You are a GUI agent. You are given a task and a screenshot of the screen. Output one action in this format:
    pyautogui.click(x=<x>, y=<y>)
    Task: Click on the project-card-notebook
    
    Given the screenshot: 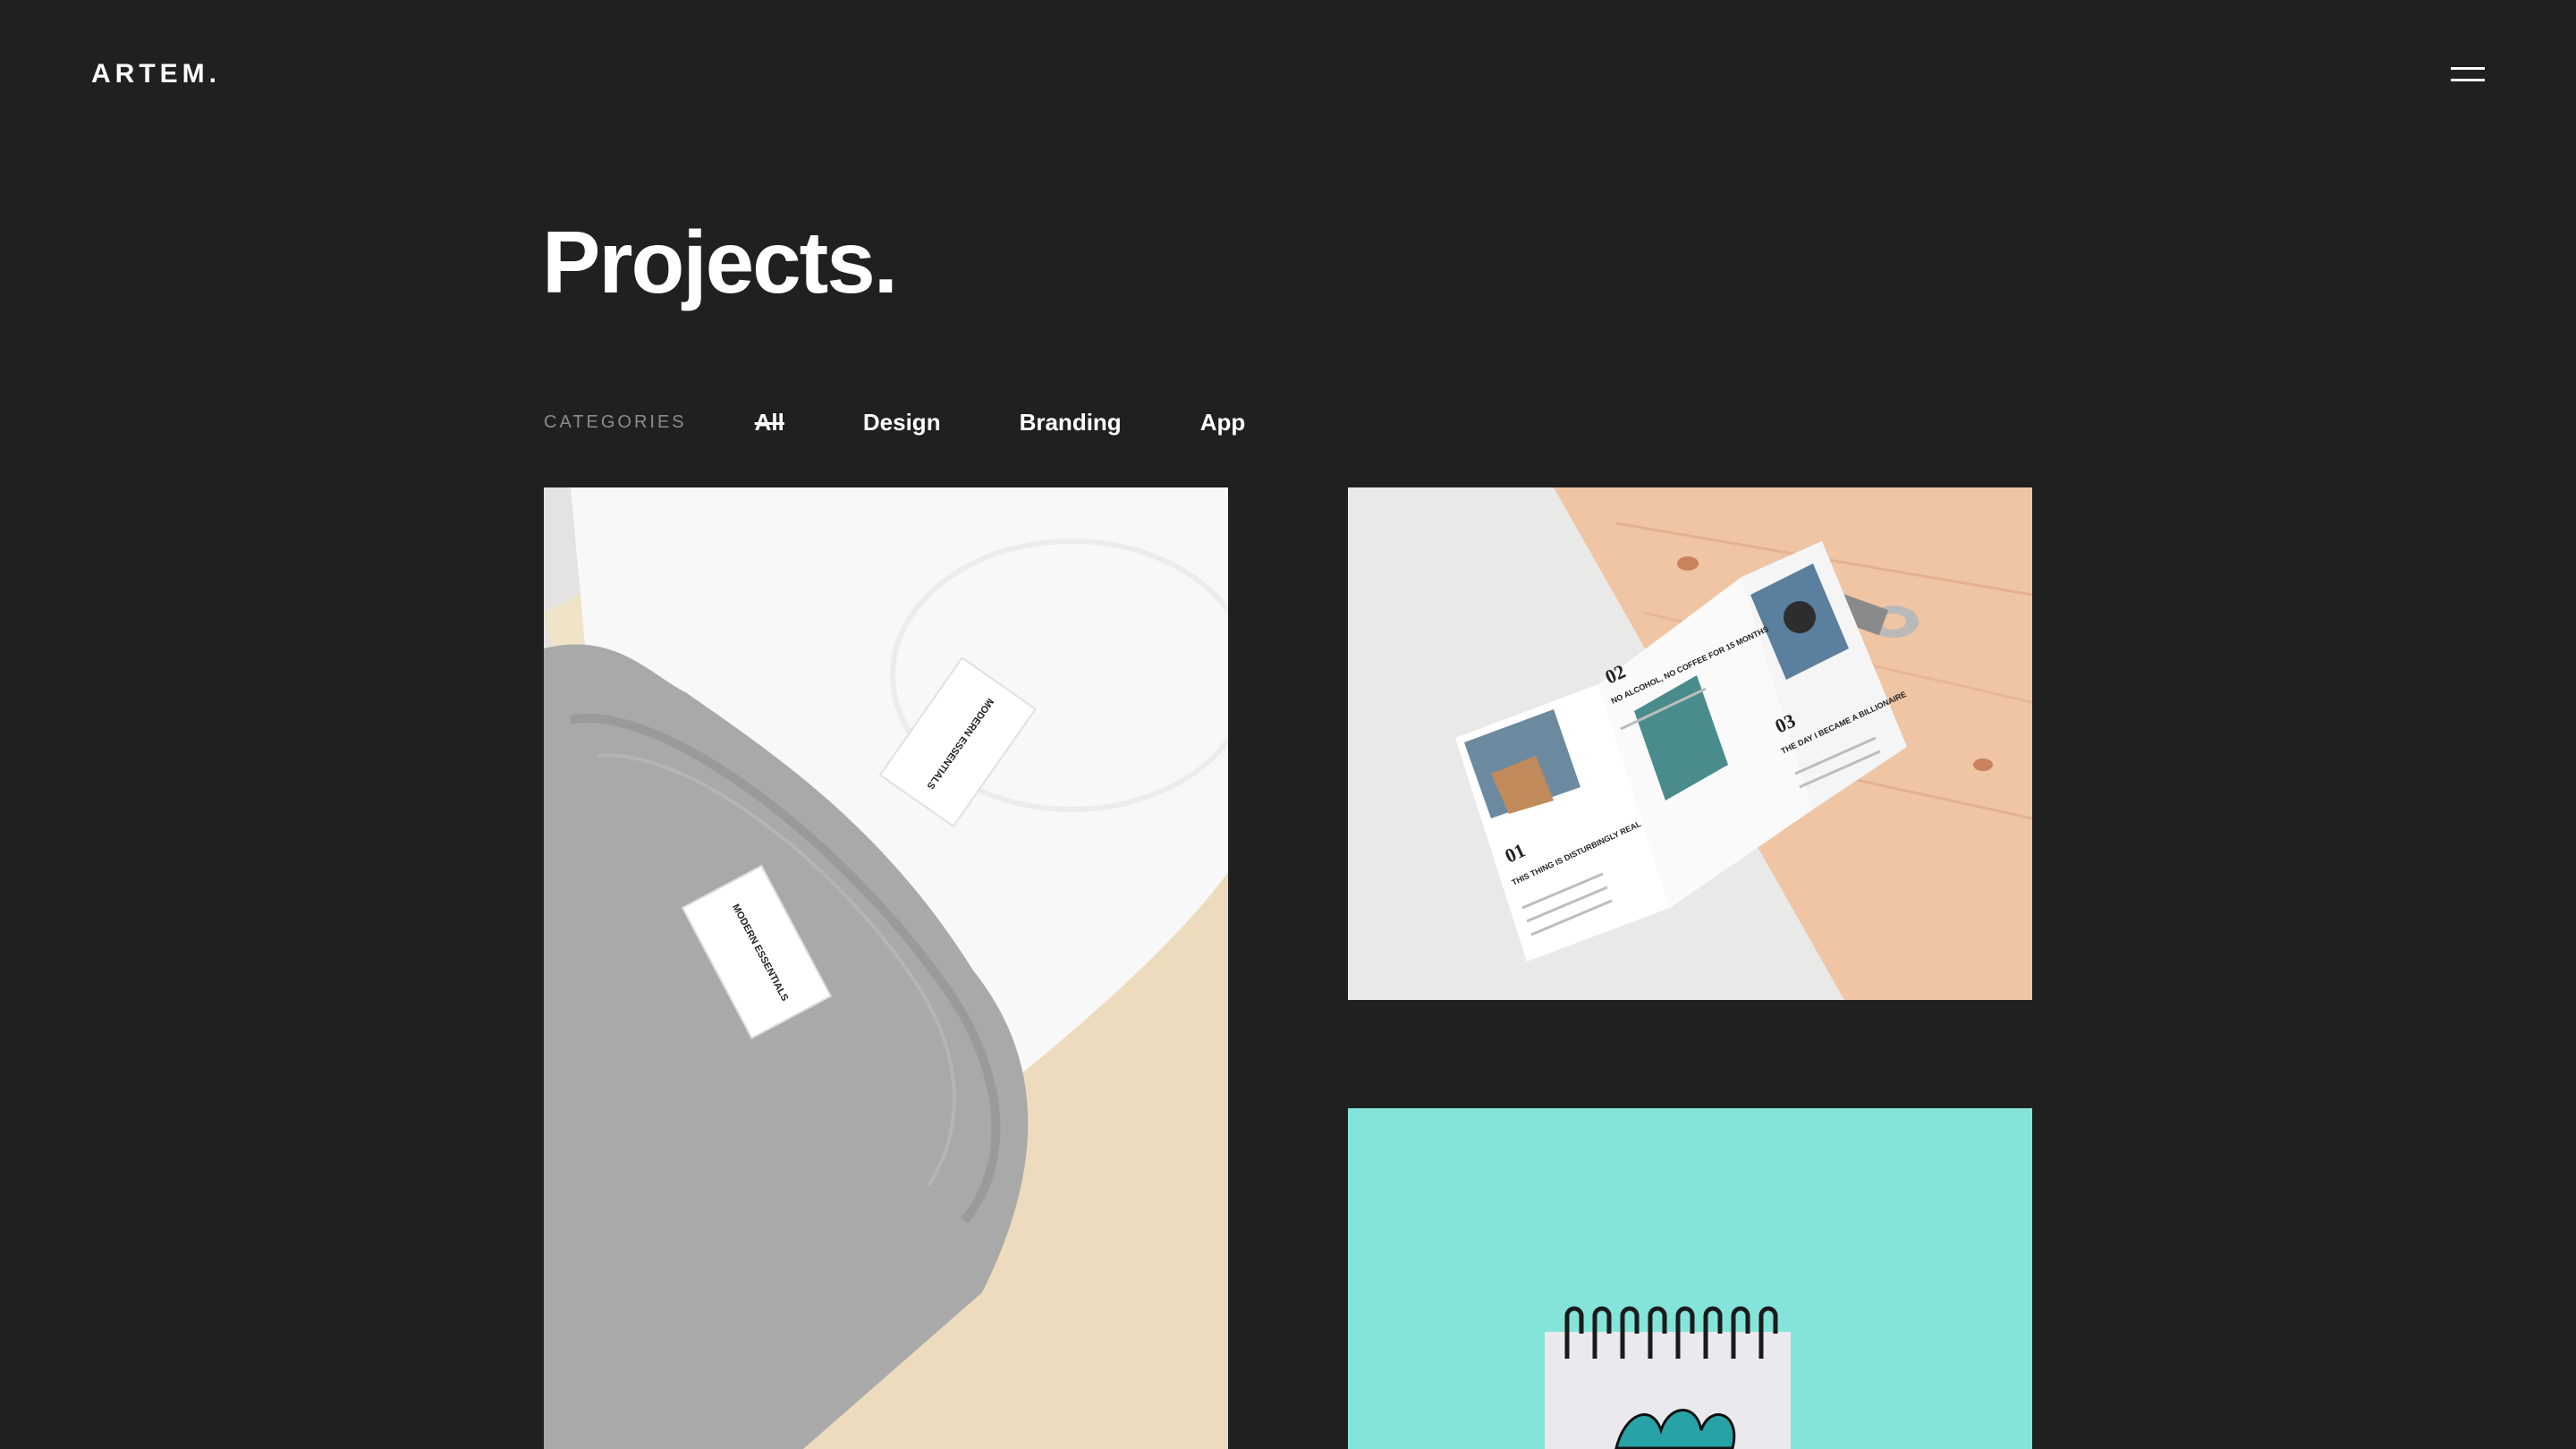 What is the action you would take?
    pyautogui.click(x=1690, y=1278)
    